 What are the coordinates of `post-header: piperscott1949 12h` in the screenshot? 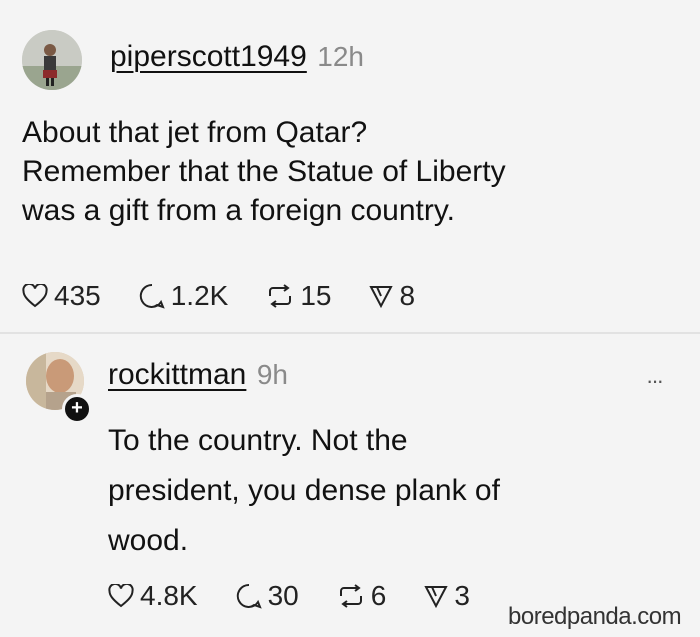 It's located at (237, 57).